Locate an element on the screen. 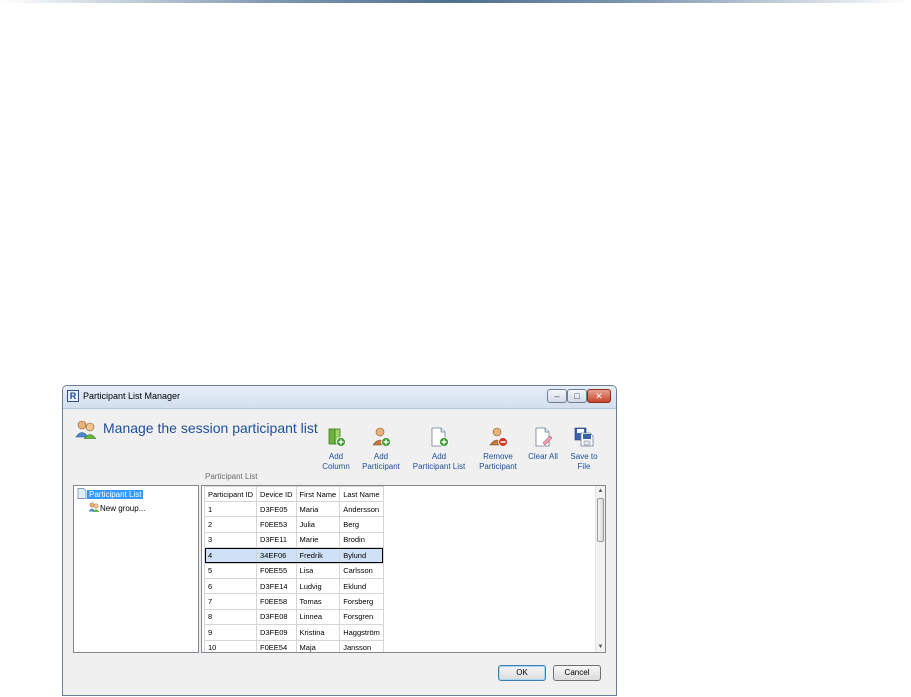 This screenshot has height=697, width=911. table-cell: 8 is located at coordinates (230, 617).